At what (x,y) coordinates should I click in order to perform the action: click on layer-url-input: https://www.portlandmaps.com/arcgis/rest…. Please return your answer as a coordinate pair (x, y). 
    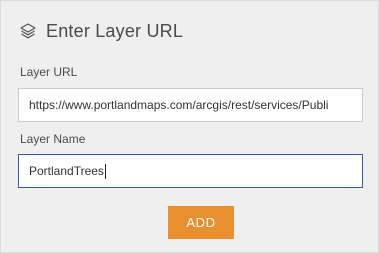
    Looking at the image, I should click on (190, 105).